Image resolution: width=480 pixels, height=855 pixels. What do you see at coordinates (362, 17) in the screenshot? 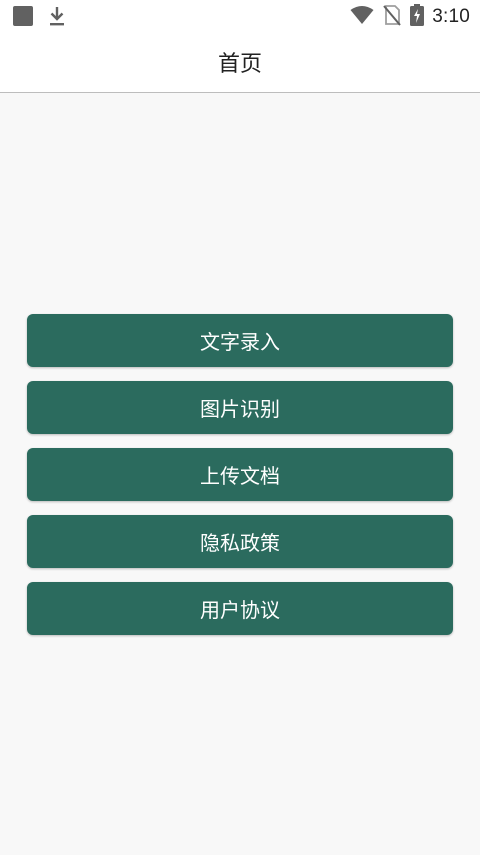
I see `wifi-icon` at bounding box center [362, 17].